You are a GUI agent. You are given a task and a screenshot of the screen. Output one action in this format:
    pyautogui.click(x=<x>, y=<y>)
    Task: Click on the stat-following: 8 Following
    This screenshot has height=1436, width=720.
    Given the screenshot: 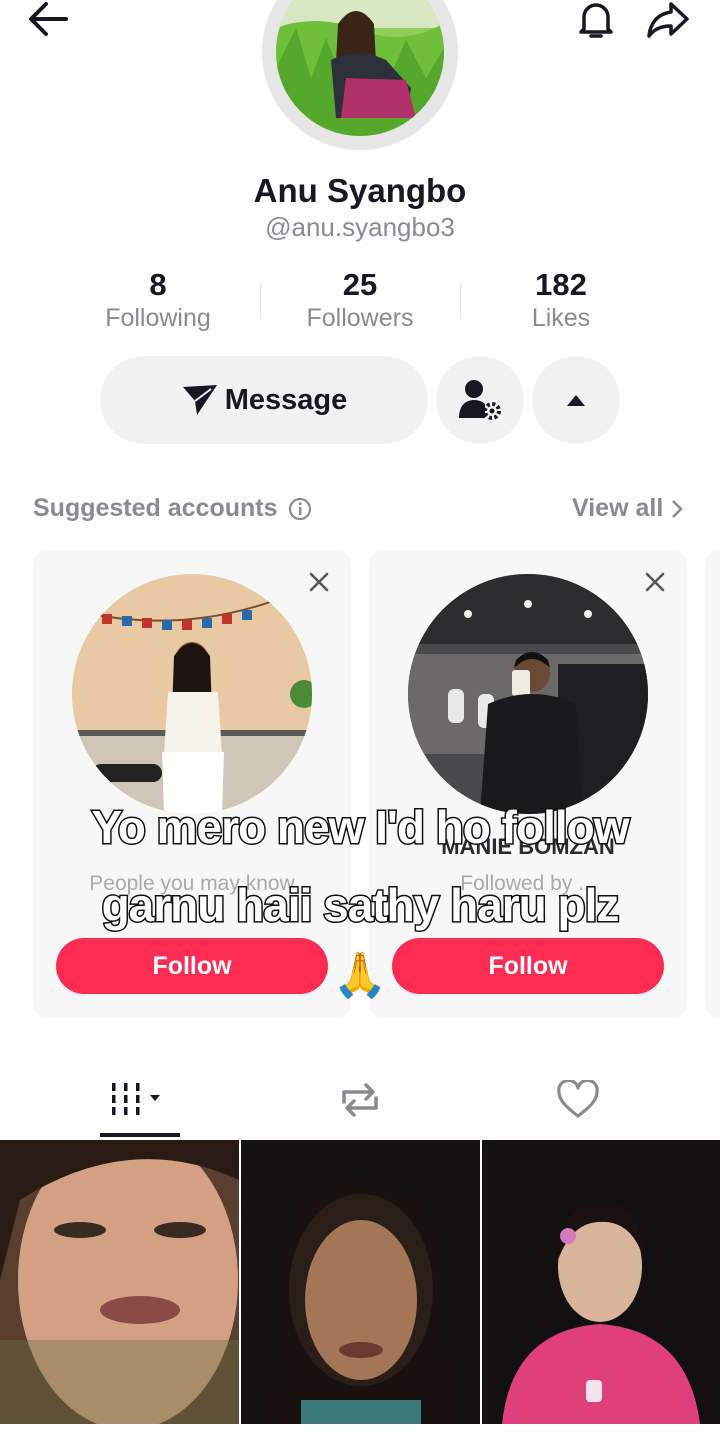 What is the action you would take?
    pyautogui.click(x=158, y=301)
    